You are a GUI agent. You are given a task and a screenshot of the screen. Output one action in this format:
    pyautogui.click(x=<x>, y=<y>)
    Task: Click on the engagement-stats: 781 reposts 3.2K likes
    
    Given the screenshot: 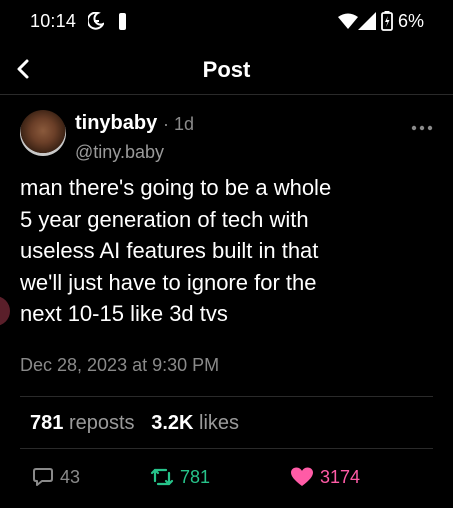 What is the action you would take?
    pyautogui.click(x=134, y=423)
    